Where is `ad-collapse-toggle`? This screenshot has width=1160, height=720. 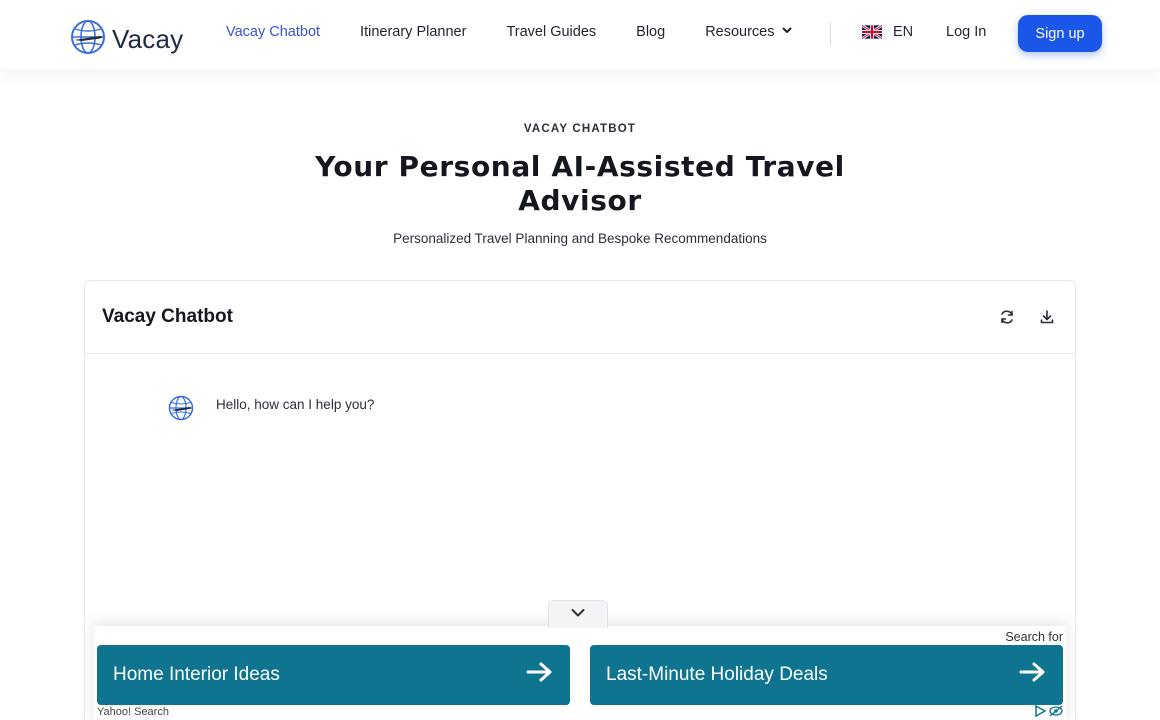 ad-collapse-toggle is located at coordinates (578, 614).